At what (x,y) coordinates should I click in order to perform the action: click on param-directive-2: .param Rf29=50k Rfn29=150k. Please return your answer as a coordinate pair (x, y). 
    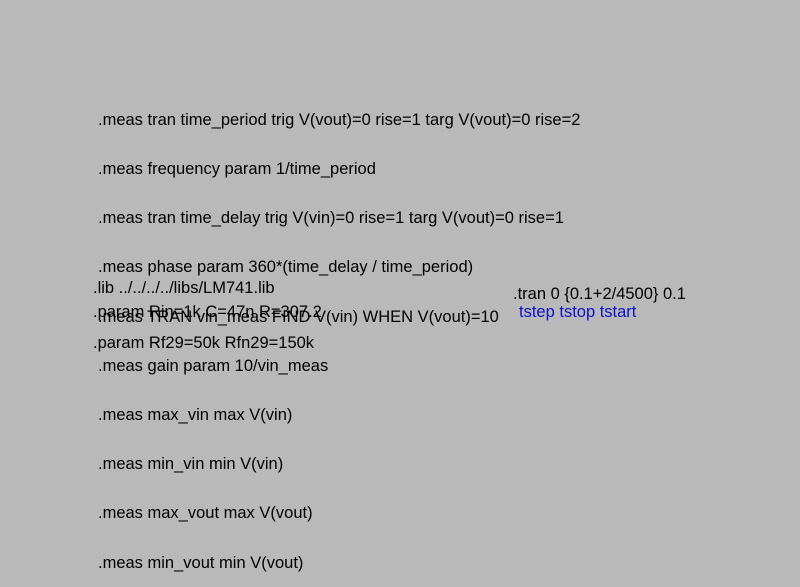
    Looking at the image, I should click on (203, 343).